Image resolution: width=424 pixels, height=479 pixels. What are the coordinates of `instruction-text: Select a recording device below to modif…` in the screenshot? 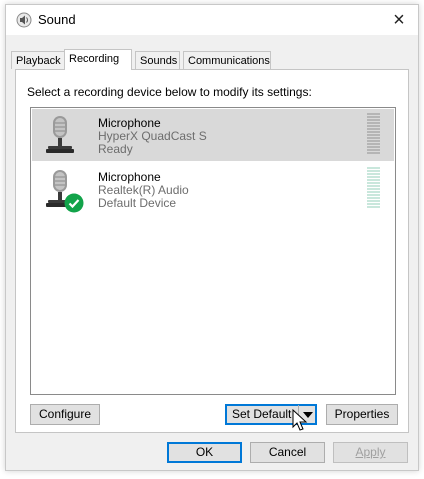 It's located at (169, 92).